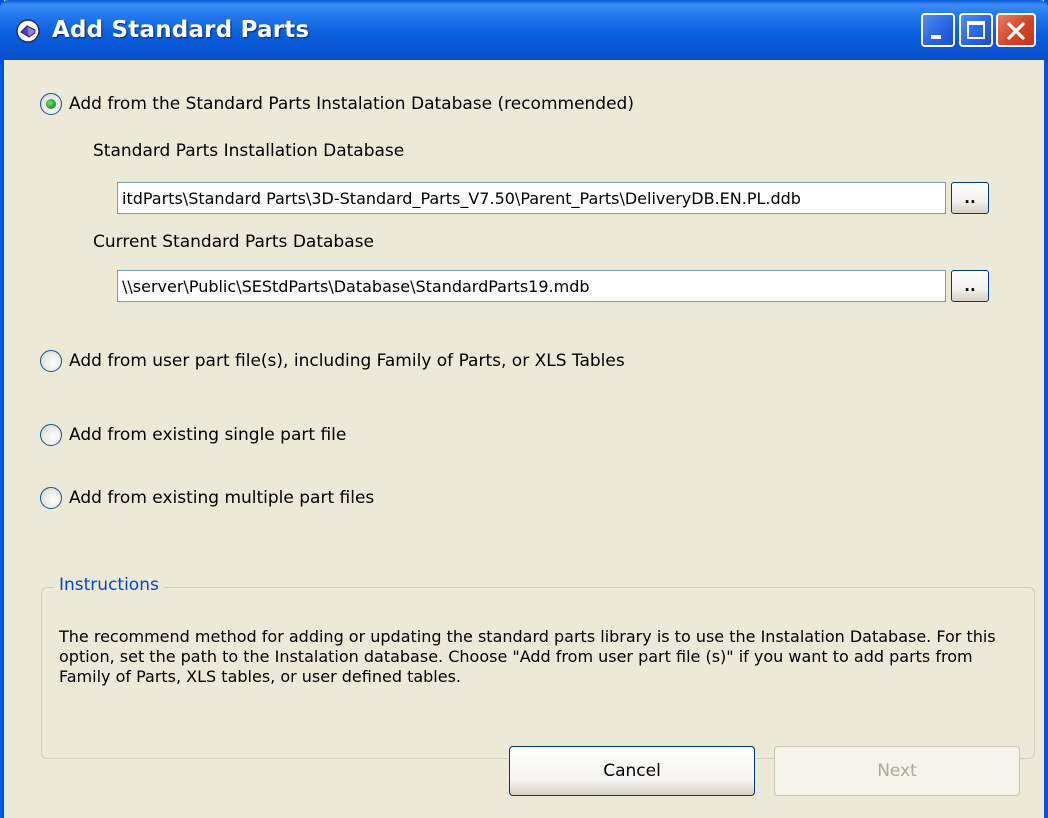 The height and width of the screenshot is (818, 1048). I want to click on current-db-browse-button: .., so click(970, 286).